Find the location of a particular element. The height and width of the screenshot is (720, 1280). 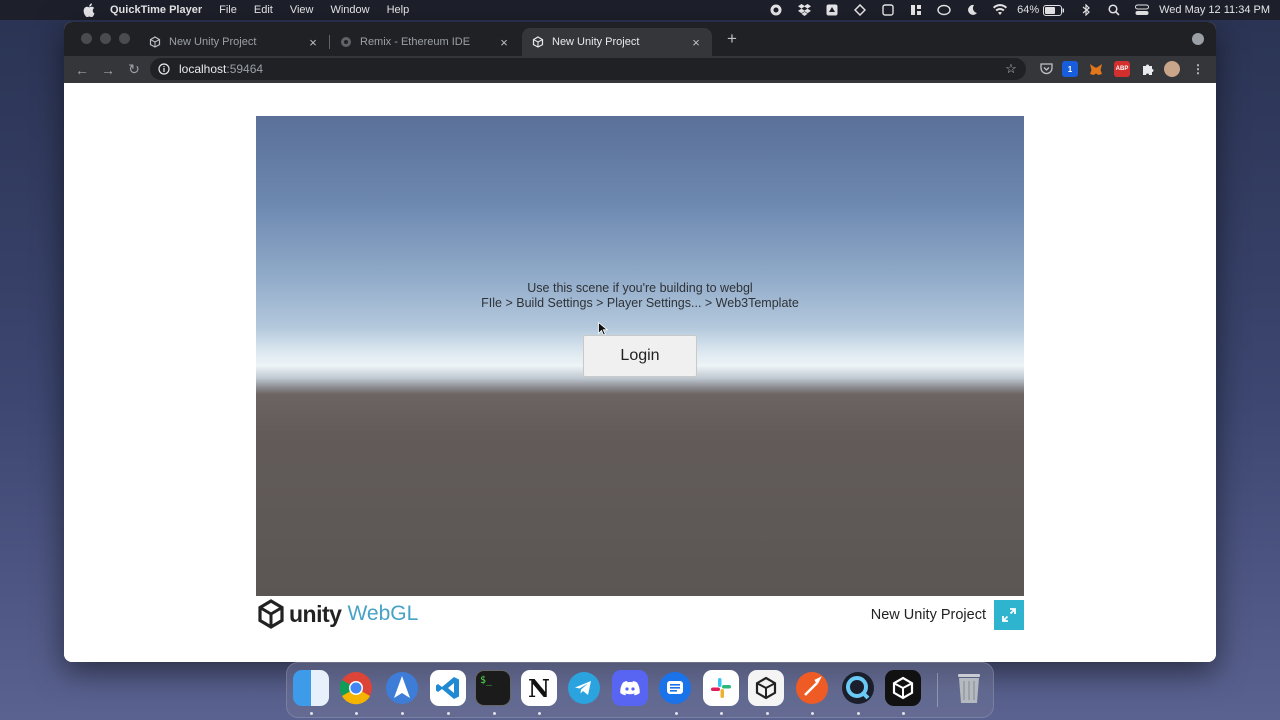

tab-remix-ethereum-ide: Remix - Ethereum IDE × is located at coordinates (425, 42).